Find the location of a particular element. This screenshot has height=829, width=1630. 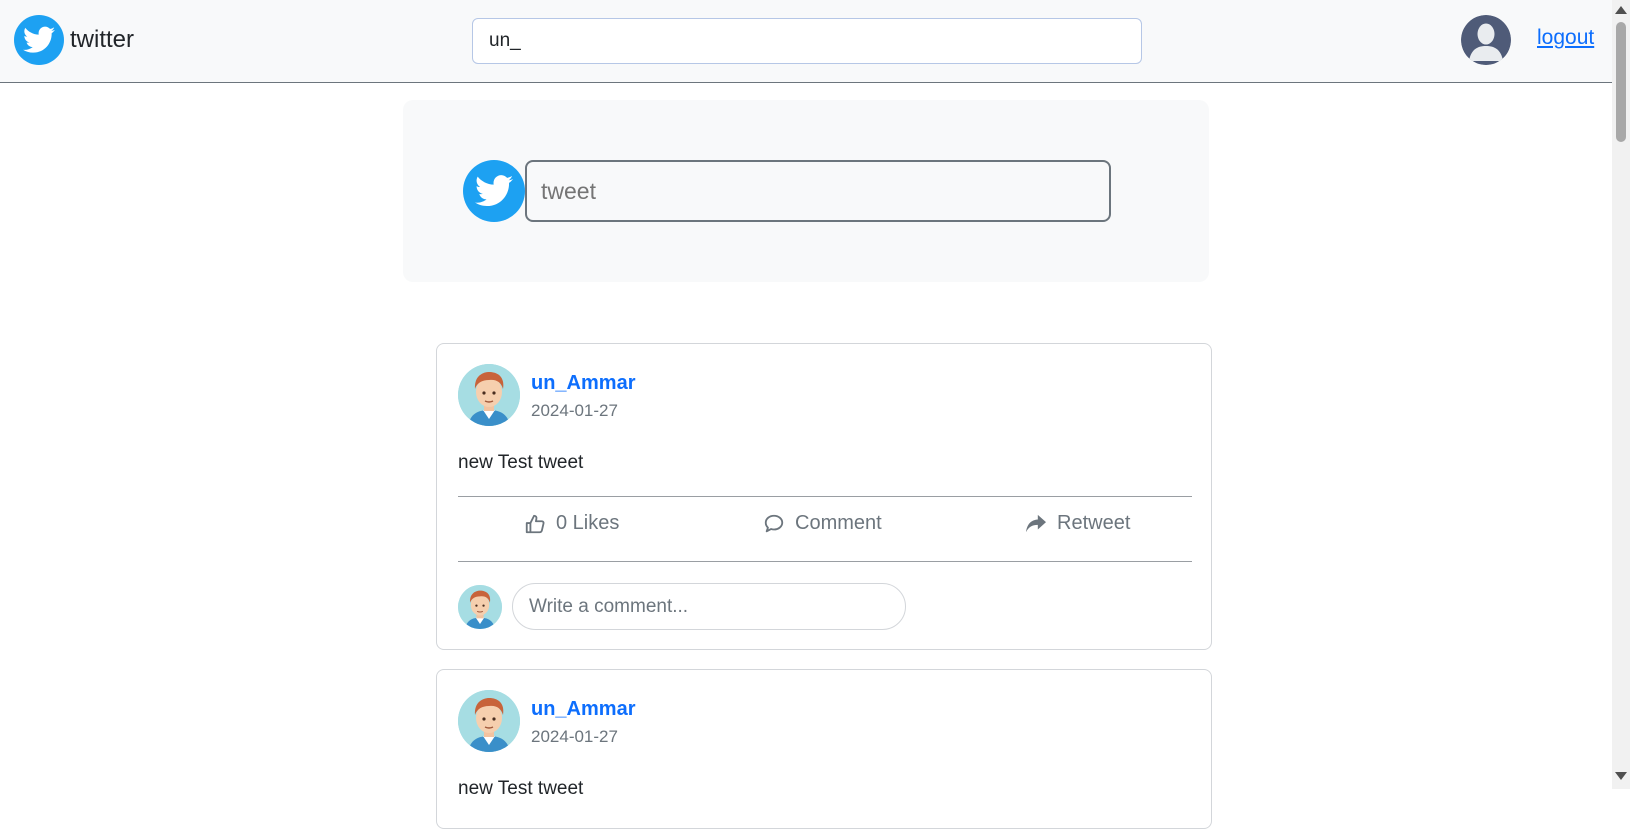

commenter-avatar is located at coordinates (480, 607).